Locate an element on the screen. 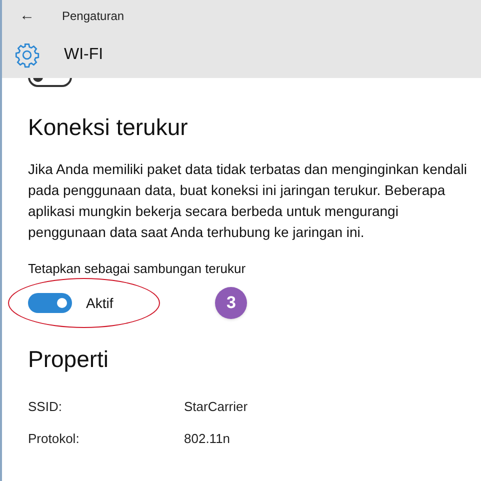 This screenshot has height=481, width=481. step-badge: 3 is located at coordinates (231, 303).